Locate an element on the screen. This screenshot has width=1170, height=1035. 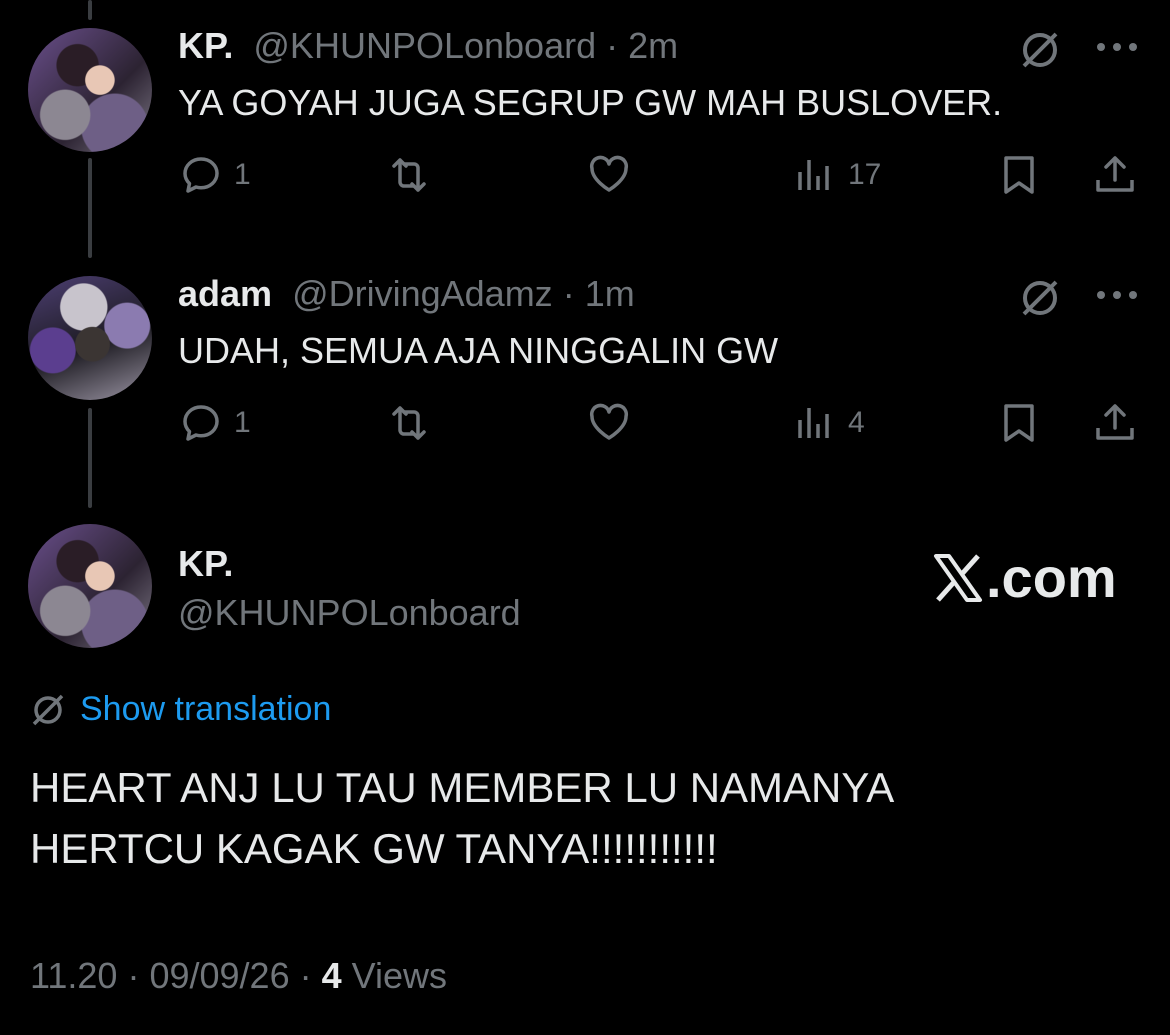
post-date: 09/09/26 is located at coordinates (219, 975).